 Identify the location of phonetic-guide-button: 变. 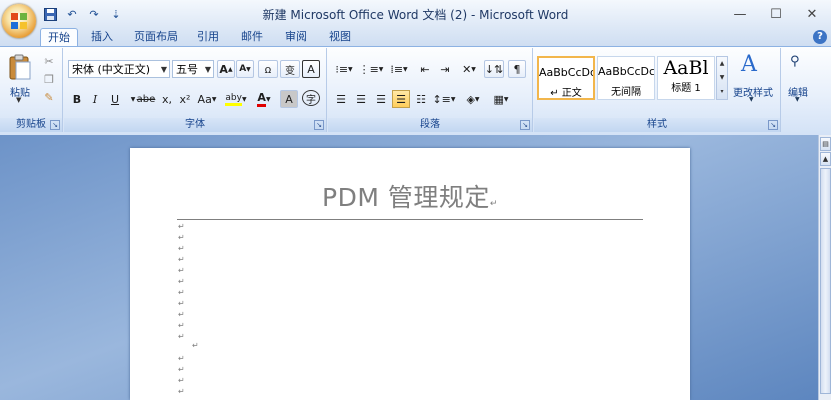
(290, 69).